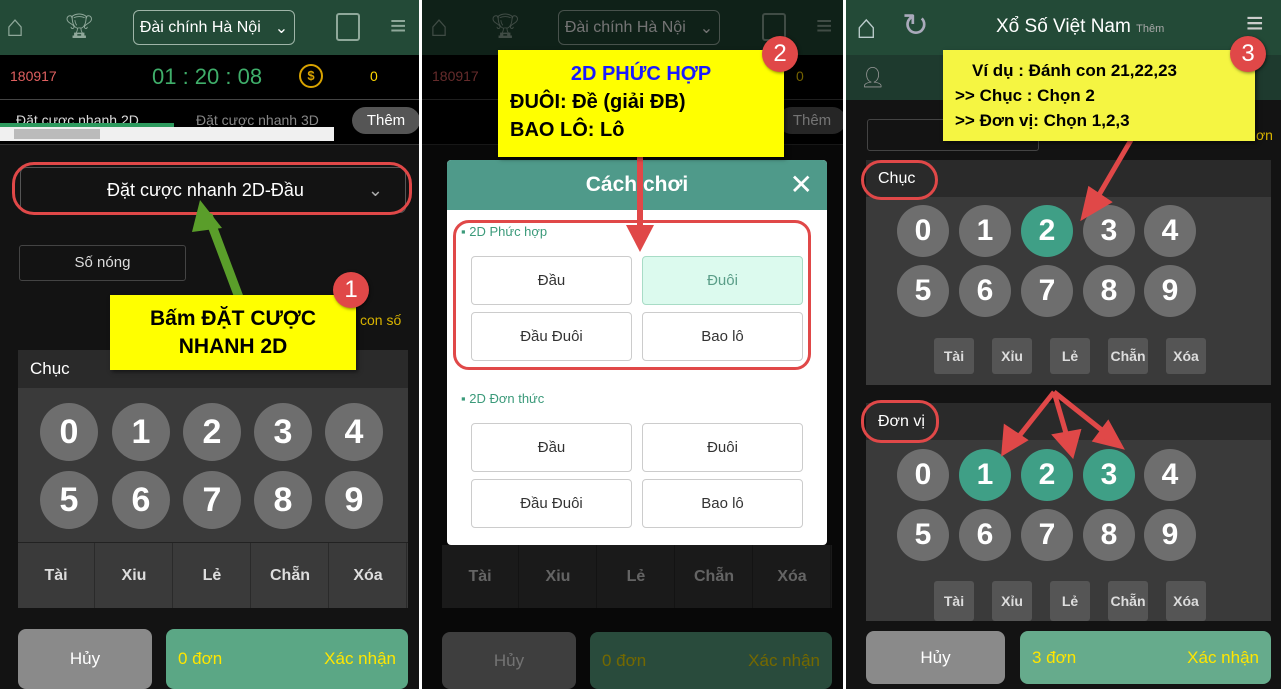  I want to click on callout-title: 2D PHỨC HỢP, so click(641, 74).